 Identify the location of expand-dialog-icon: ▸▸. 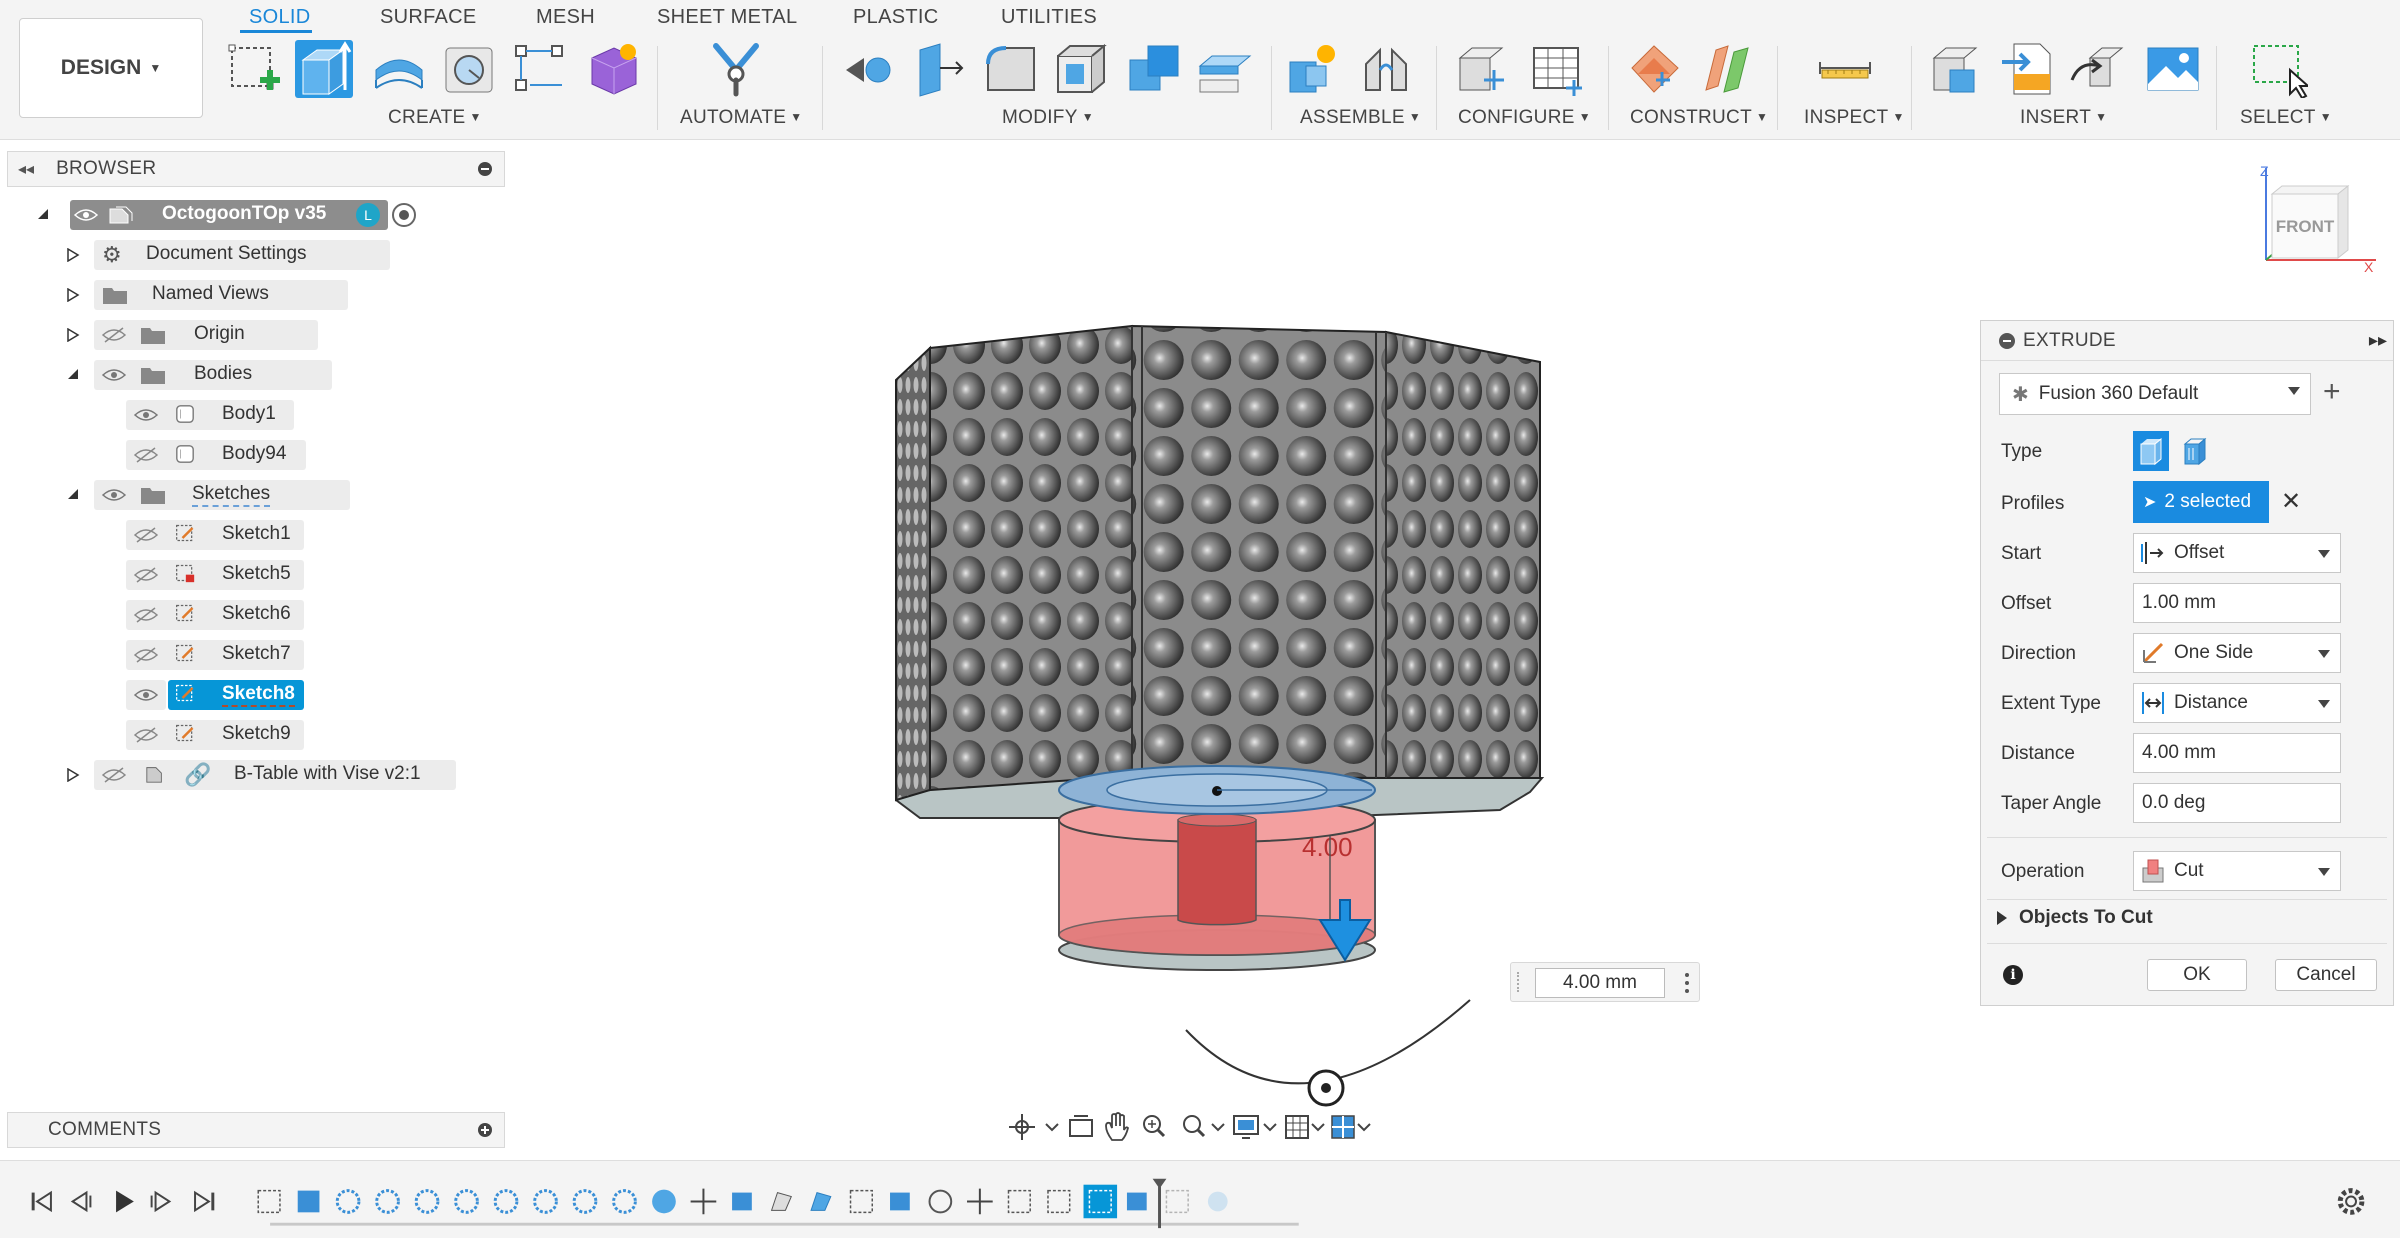
(2378, 340).